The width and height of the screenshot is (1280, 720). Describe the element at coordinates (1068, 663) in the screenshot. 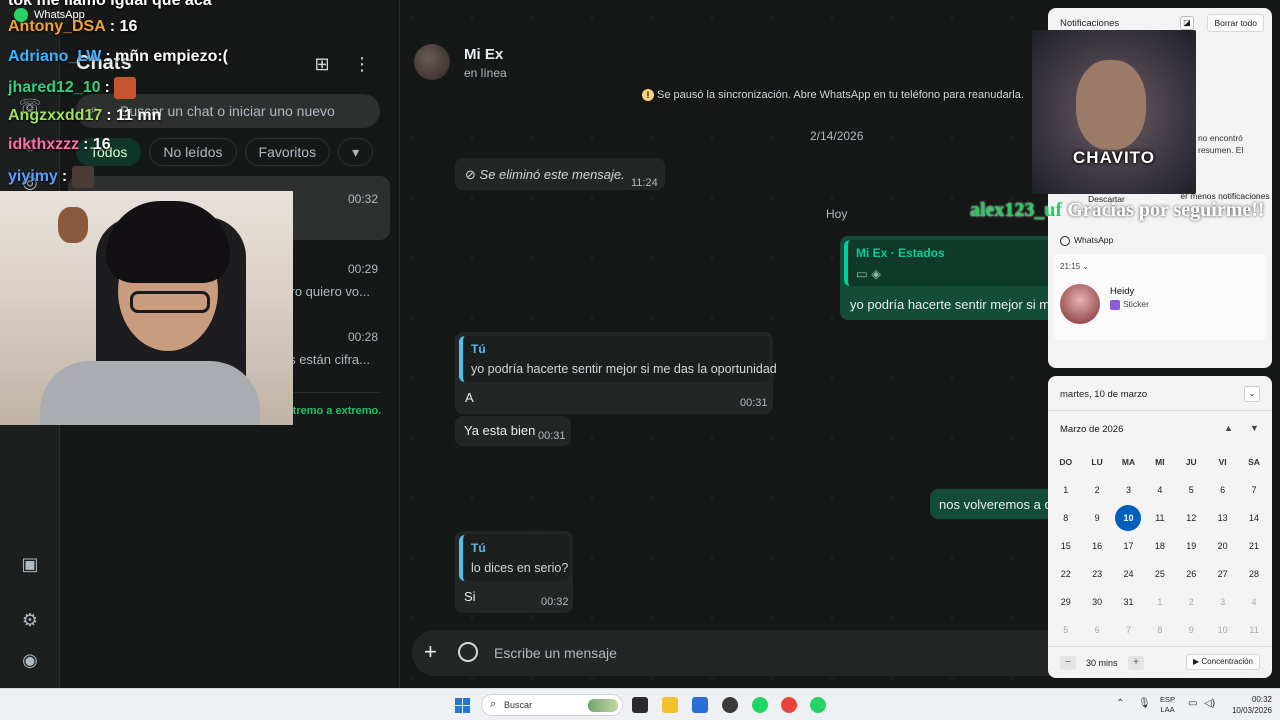

I see `decrease-focus-button: −` at that location.